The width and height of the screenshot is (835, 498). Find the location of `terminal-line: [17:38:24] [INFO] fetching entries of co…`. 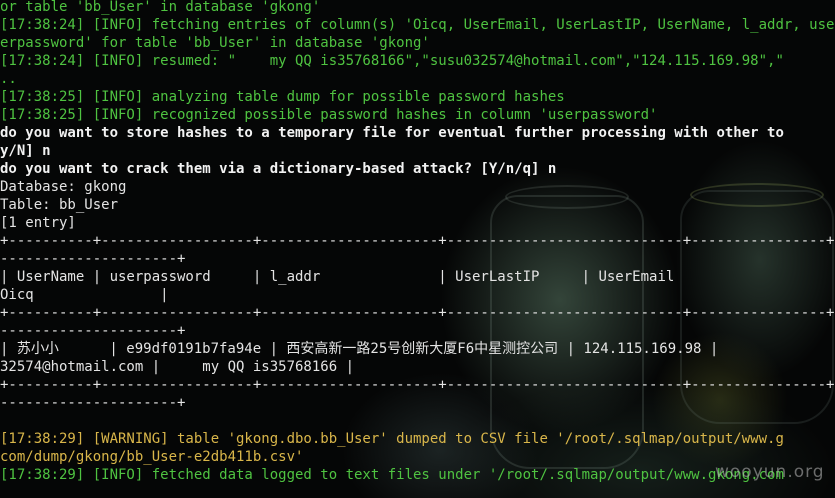

terminal-line: [17:38:24] [INFO] fetching entries of co… is located at coordinates (417, 25).